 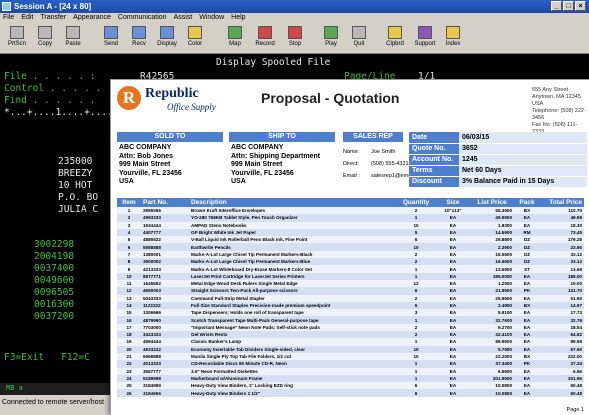 I want to click on toolbar-index-button: Index, so click(x=453, y=39).